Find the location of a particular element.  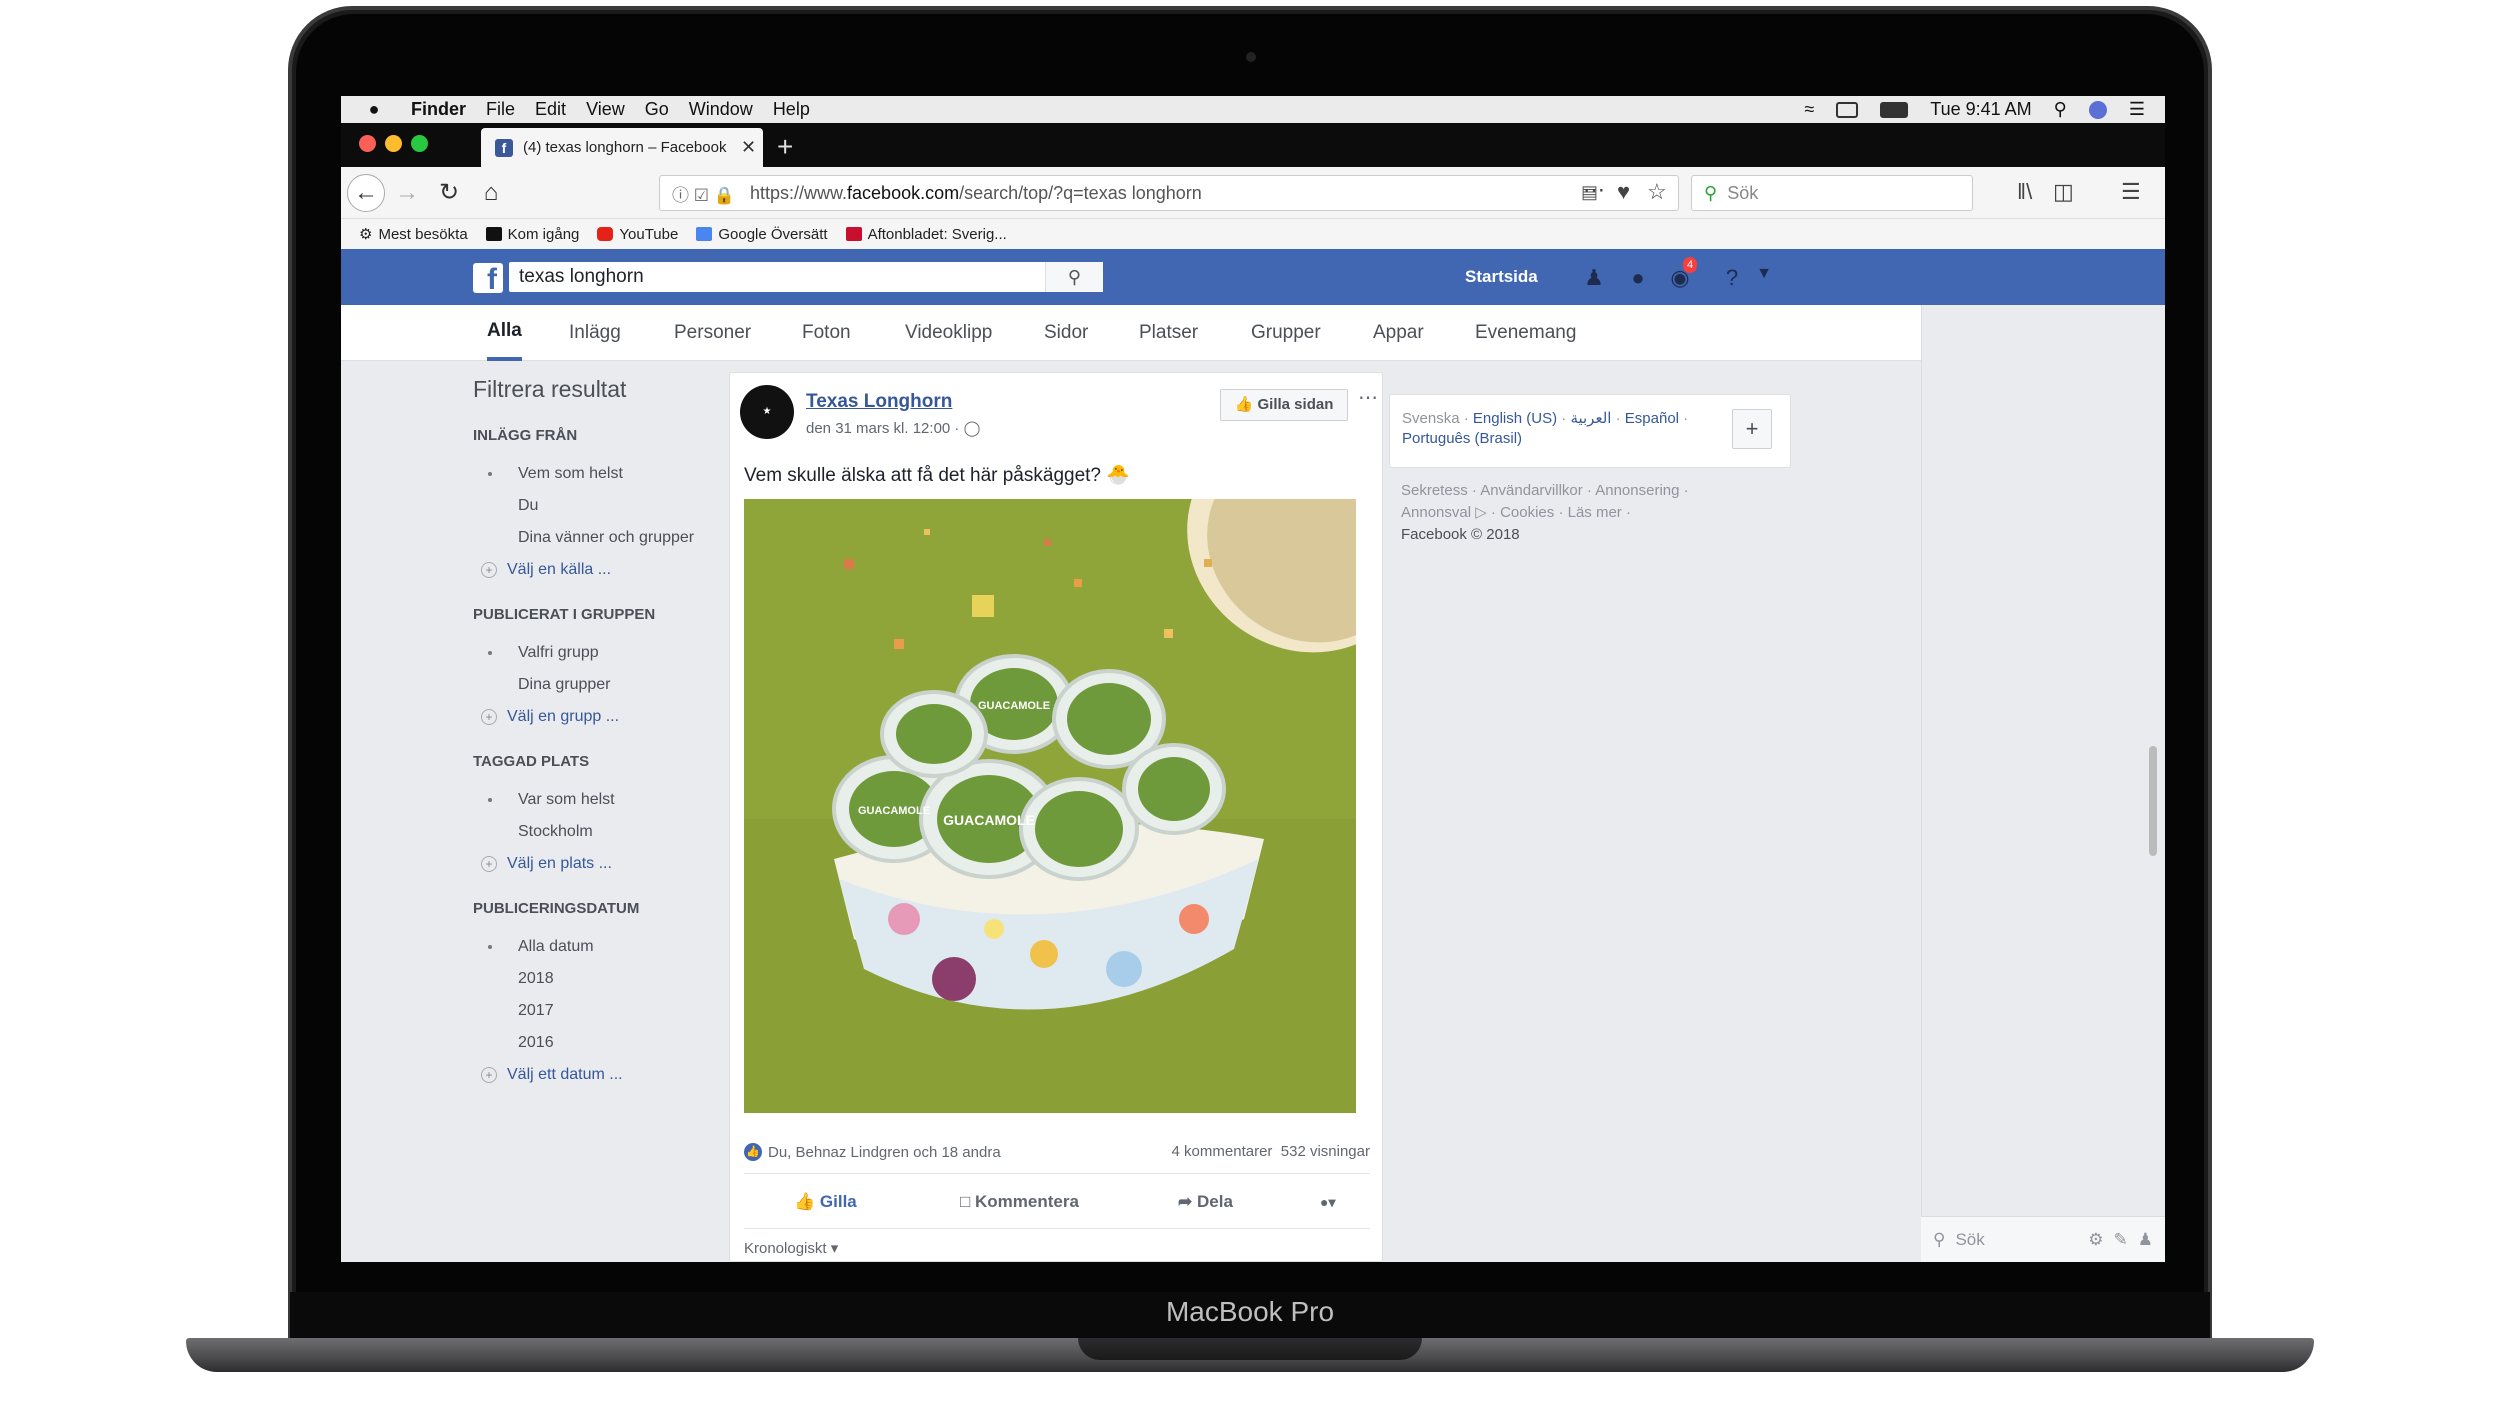

menu-window: Window is located at coordinates (721, 109).